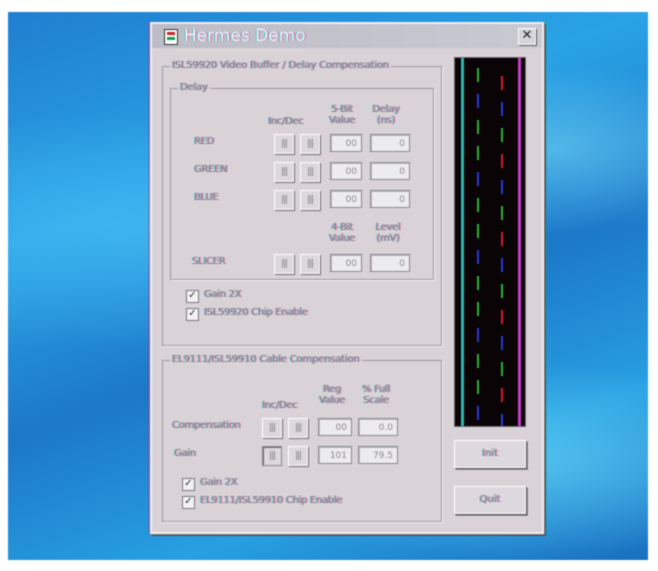 This screenshot has height=571, width=658. Describe the element at coordinates (390, 143) in the screenshot. I see `red-delay-field: 0` at that location.